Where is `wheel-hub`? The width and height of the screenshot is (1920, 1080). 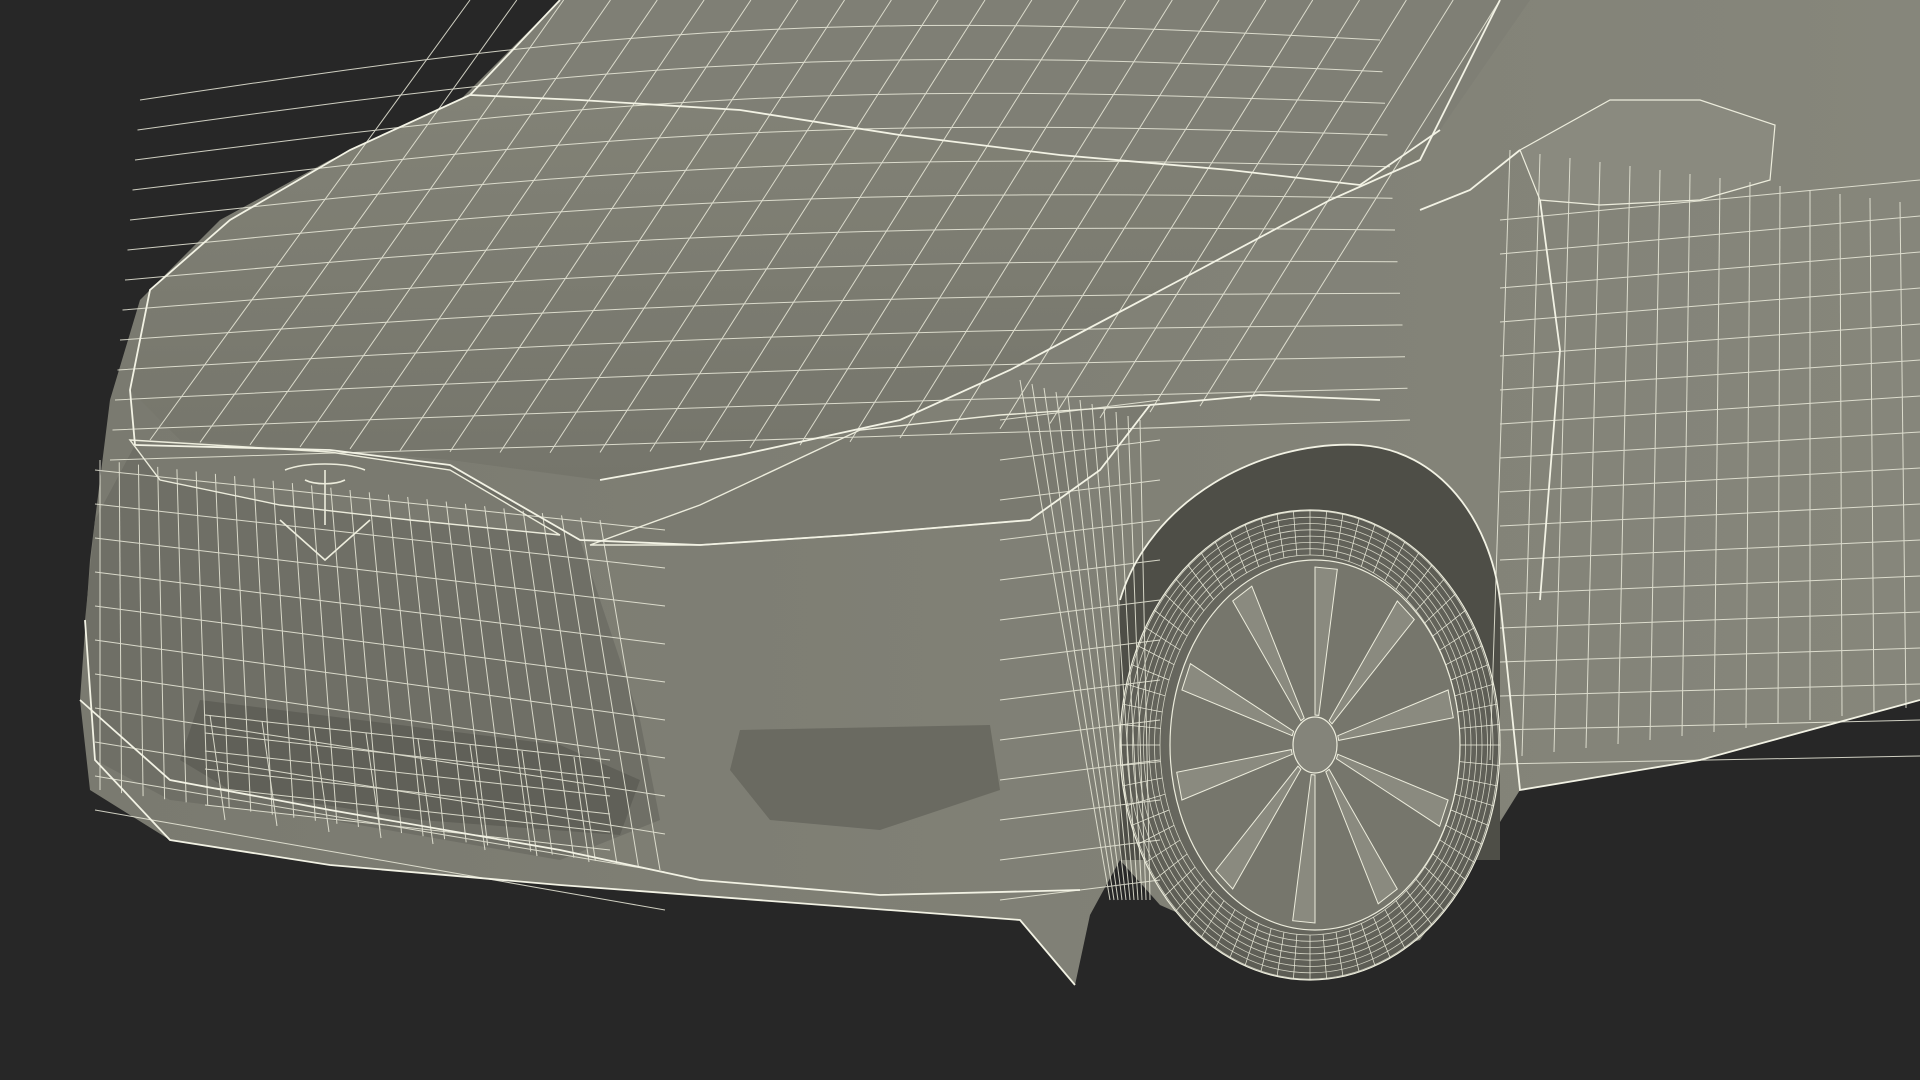 wheel-hub is located at coordinates (1315, 745).